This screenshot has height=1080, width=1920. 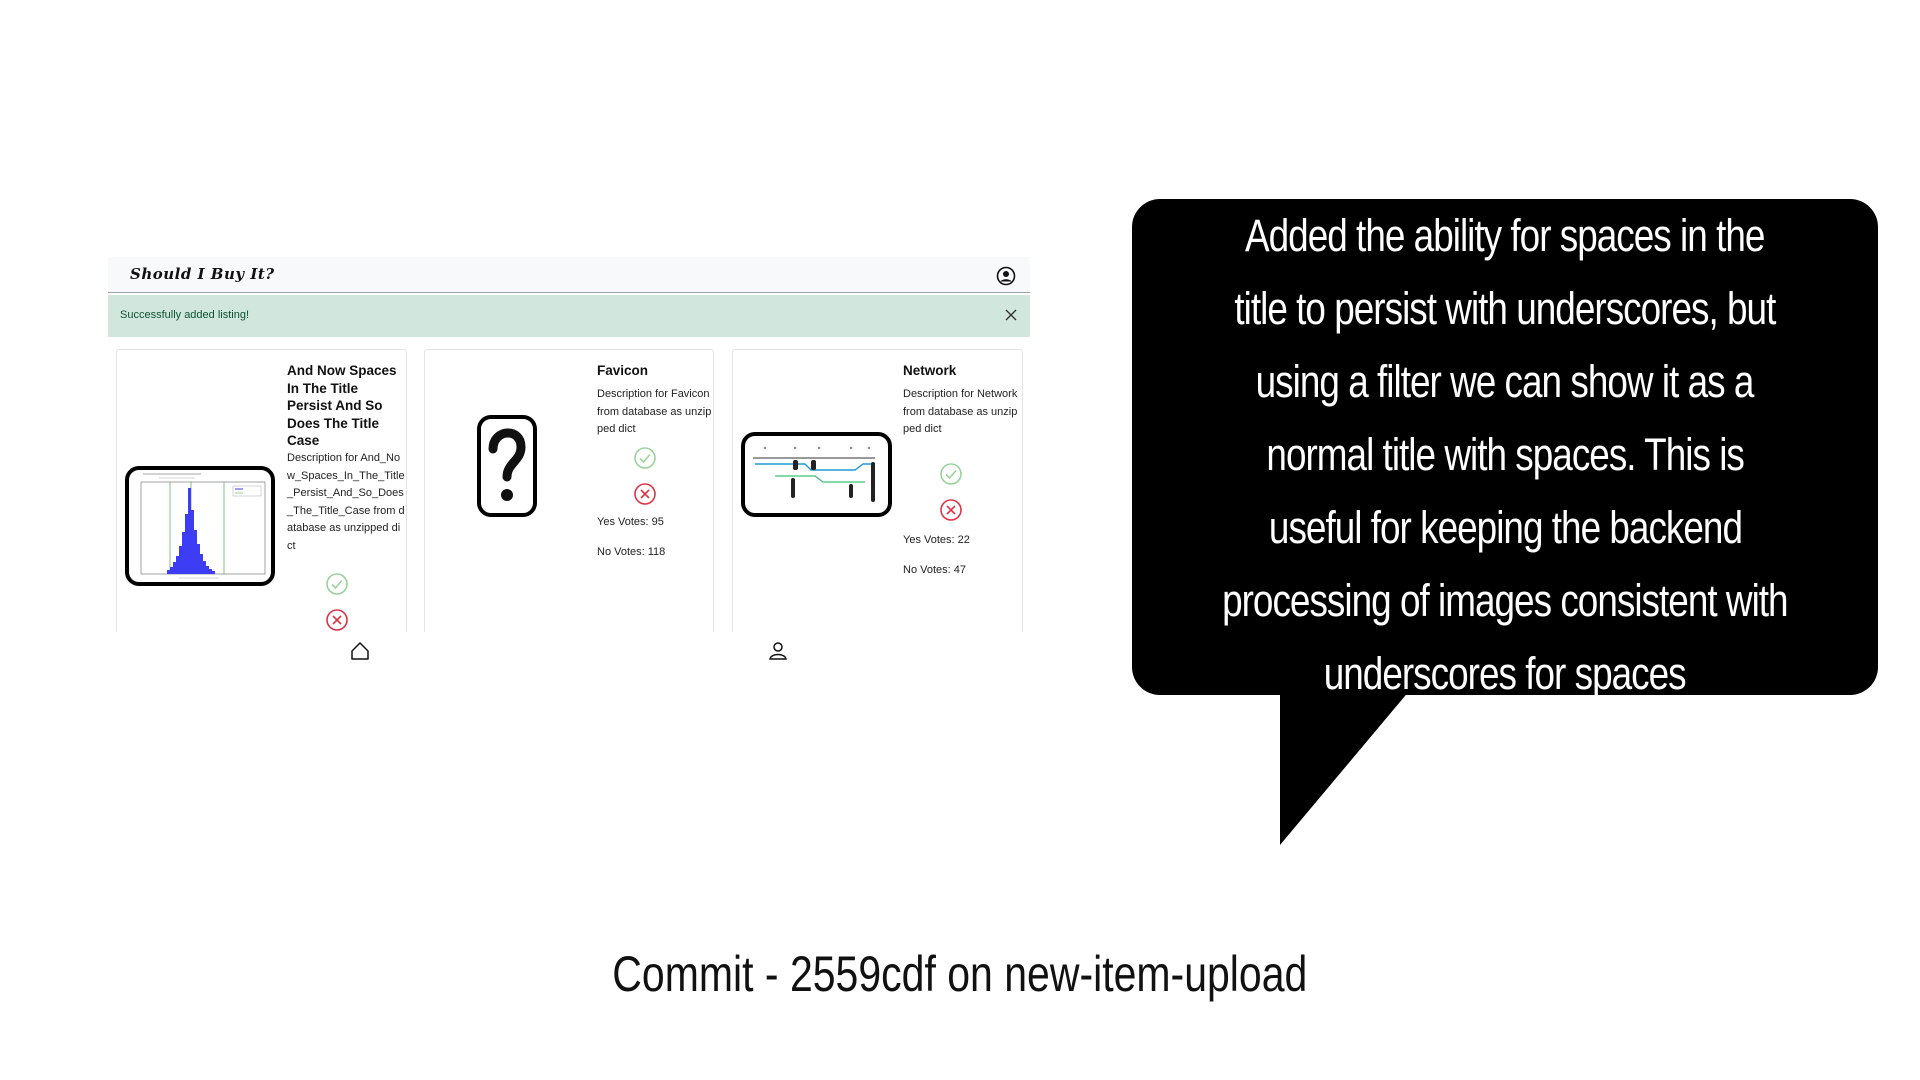 I want to click on network-diagram-image, so click(x=816, y=474).